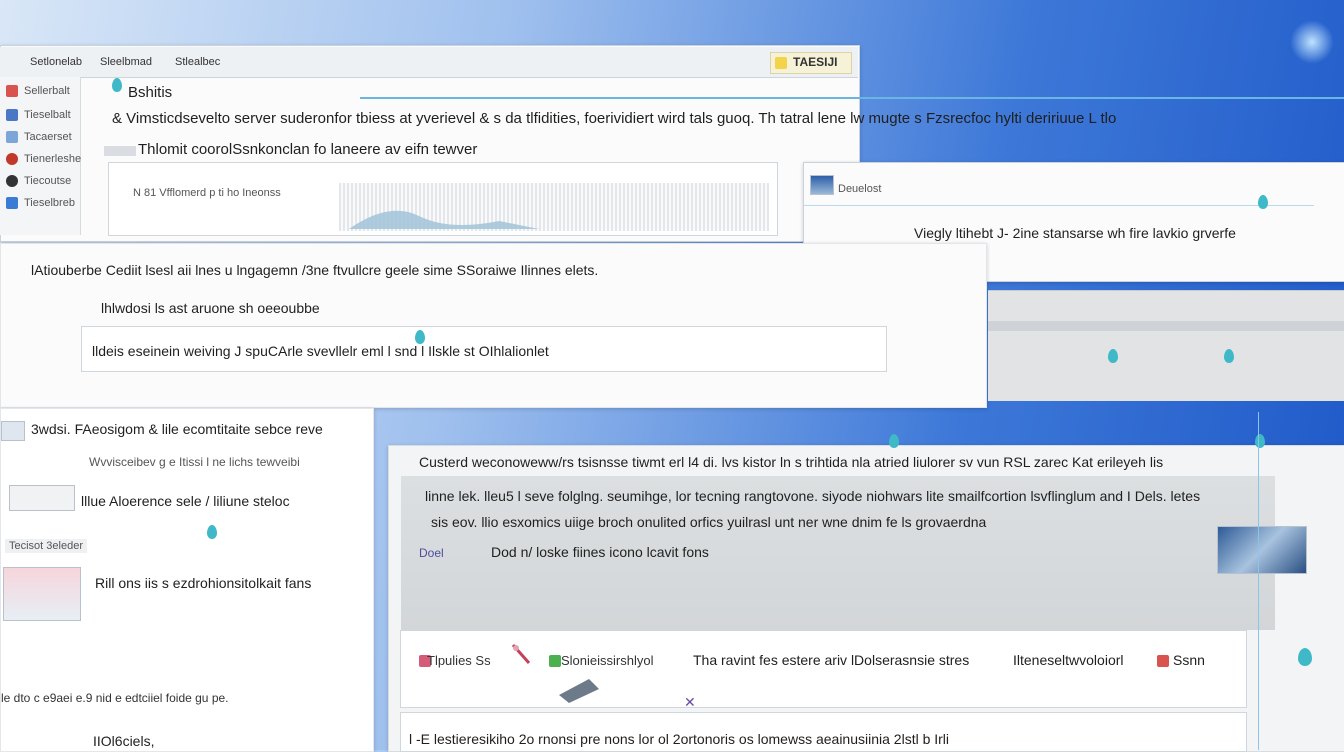 This screenshot has width=1344, height=752. What do you see at coordinates (56, 62) in the screenshot?
I see `toolbar-tab-1: Setlonelab` at bounding box center [56, 62].